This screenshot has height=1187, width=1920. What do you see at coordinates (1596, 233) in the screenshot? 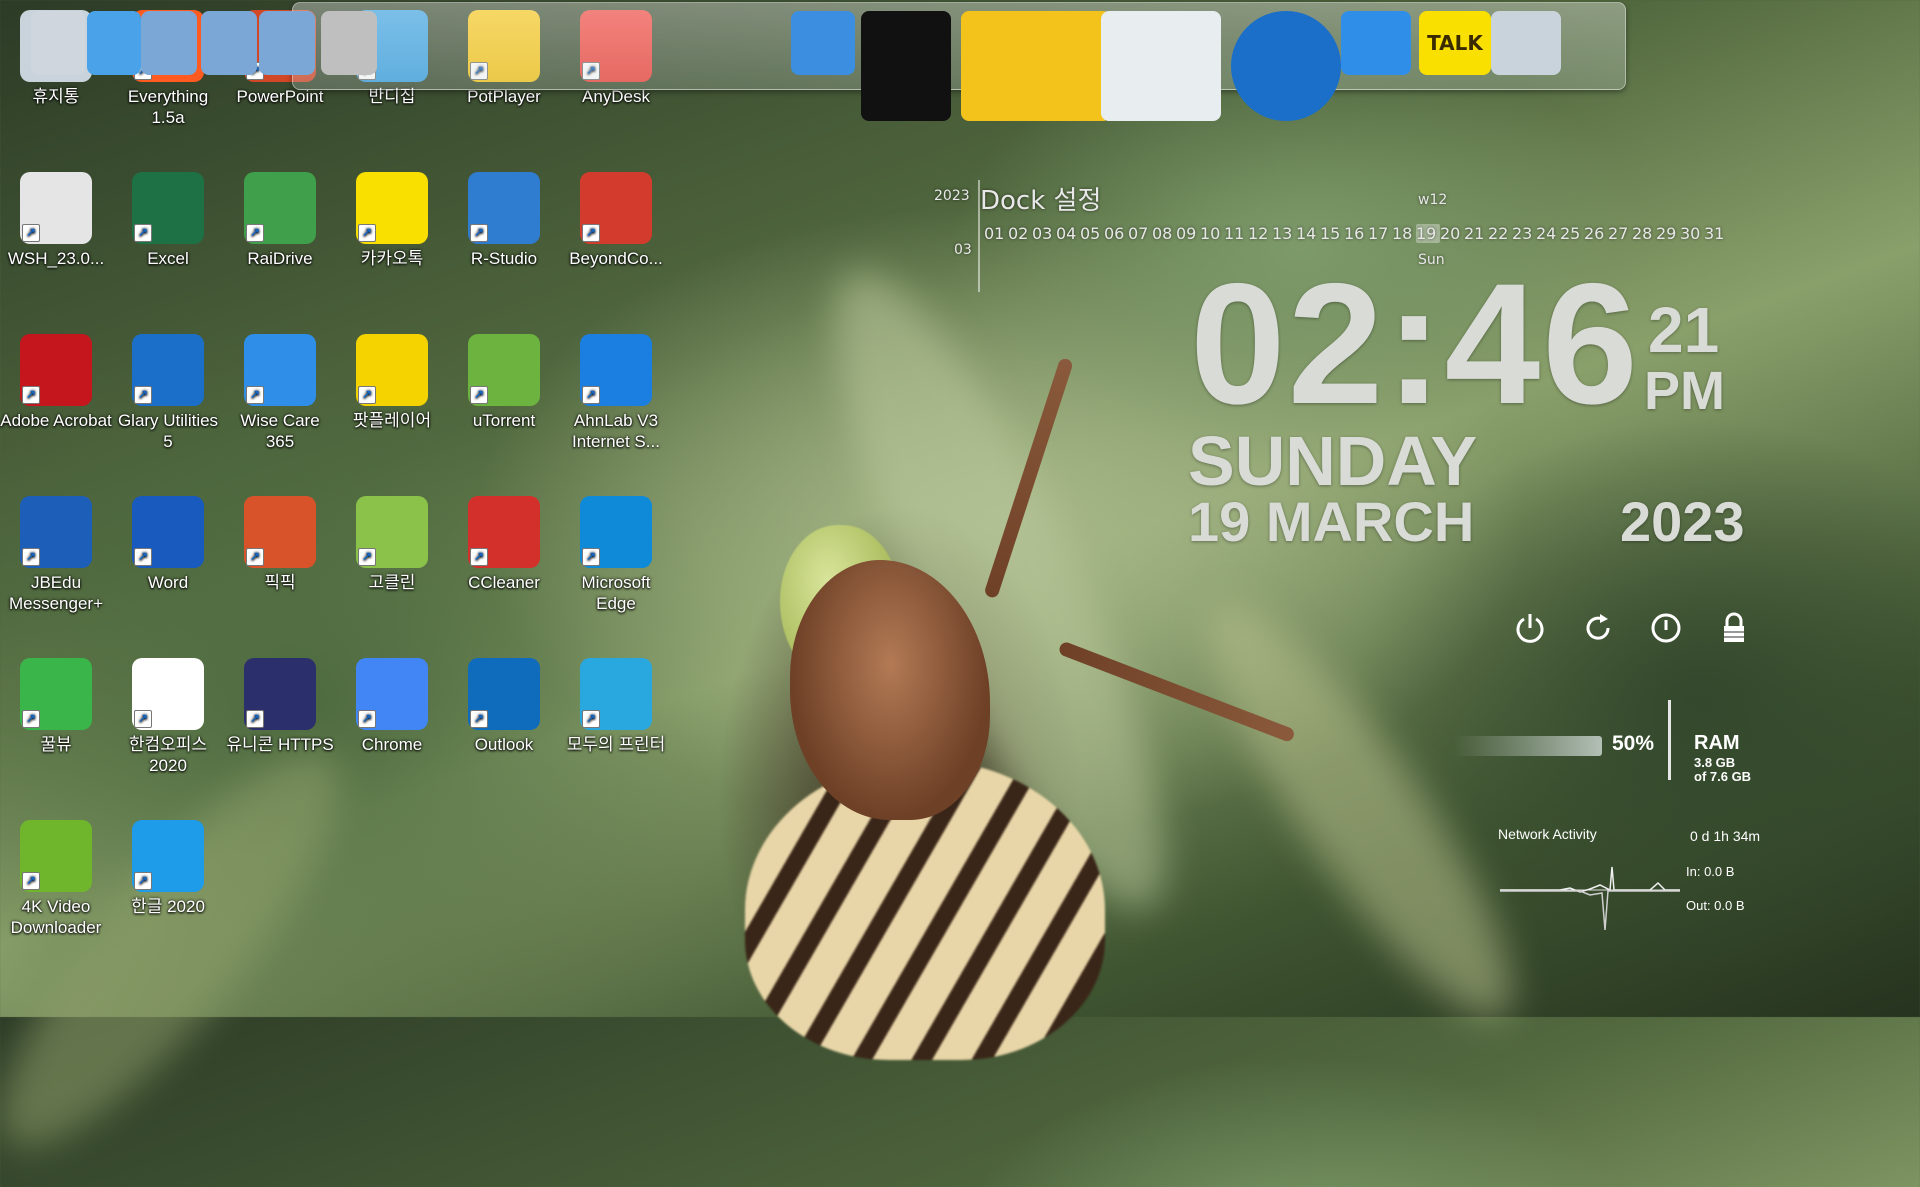
I see `calendar-day: 26` at bounding box center [1596, 233].